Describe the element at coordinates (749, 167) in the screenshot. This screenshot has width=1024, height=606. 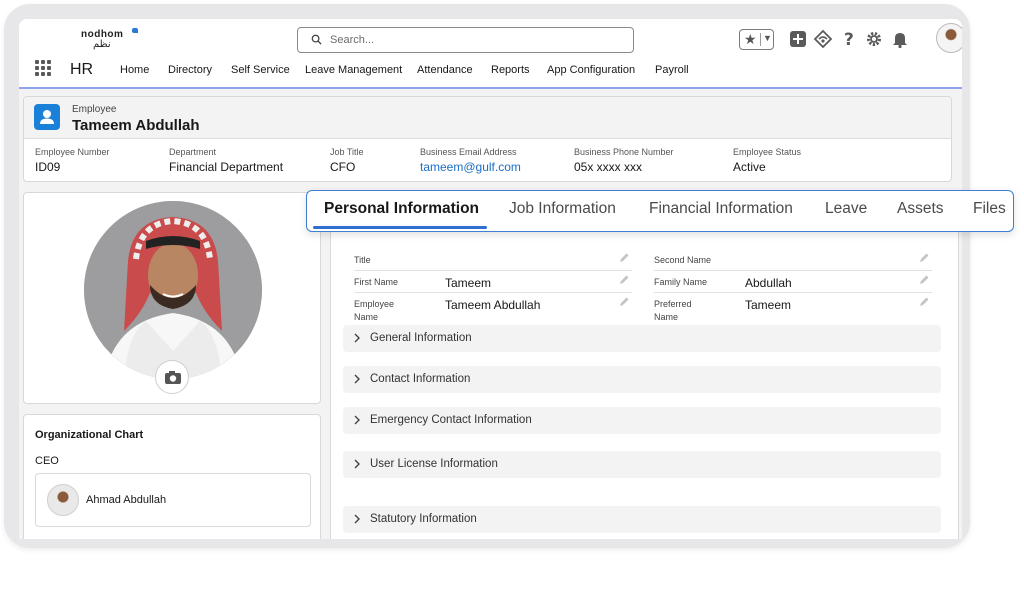
I see `field-value: Active` at that location.